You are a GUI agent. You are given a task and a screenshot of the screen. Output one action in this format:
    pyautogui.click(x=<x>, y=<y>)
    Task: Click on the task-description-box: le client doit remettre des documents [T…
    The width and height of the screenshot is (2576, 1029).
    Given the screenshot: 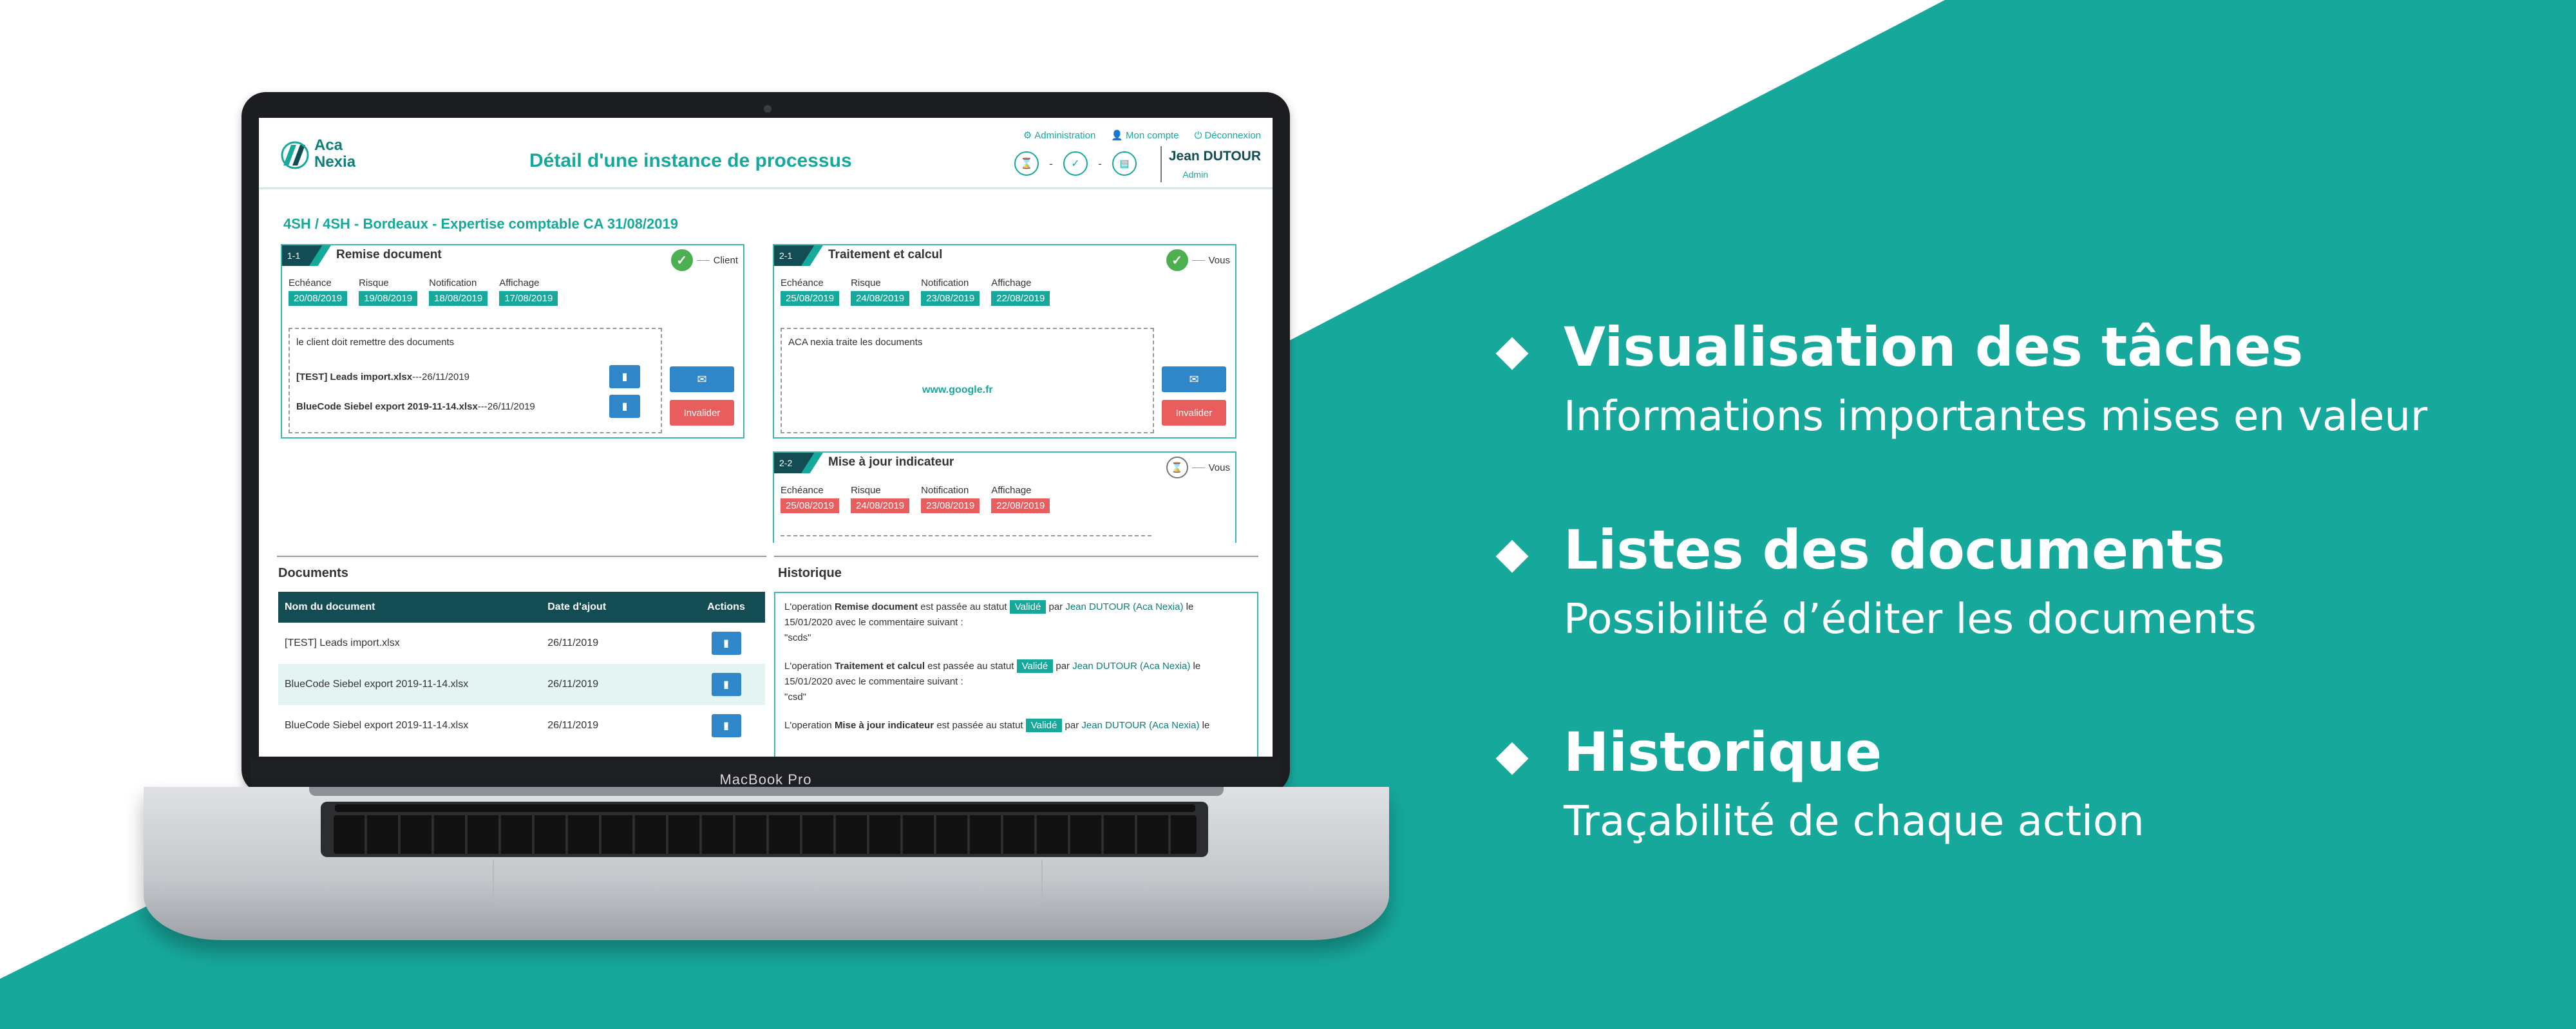 What is the action you would take?
    pyautogui.click(x=476, y=380)
    